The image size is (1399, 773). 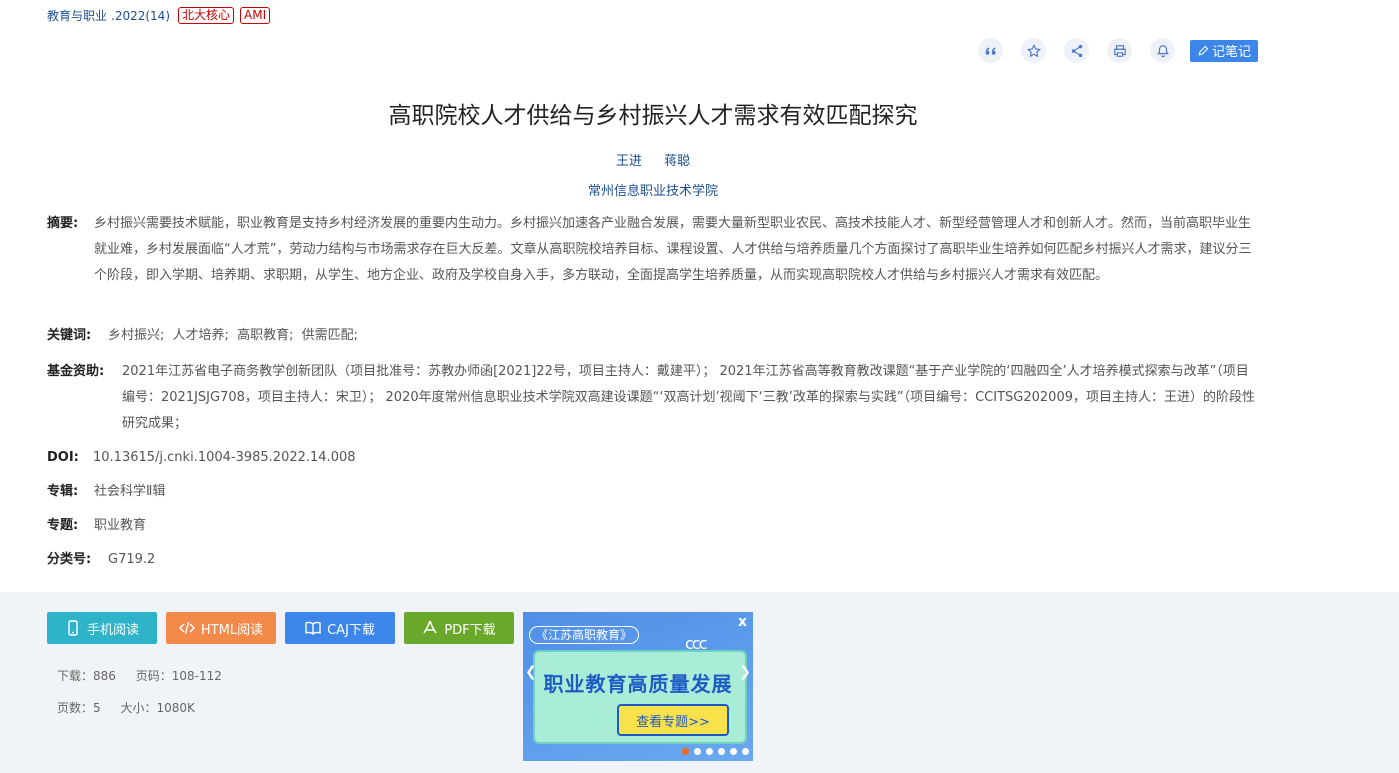 I want to click on article-title: 高职院校人才供给与乡村振兴人才需求有效匹配探究, so click(x=653, y=116).